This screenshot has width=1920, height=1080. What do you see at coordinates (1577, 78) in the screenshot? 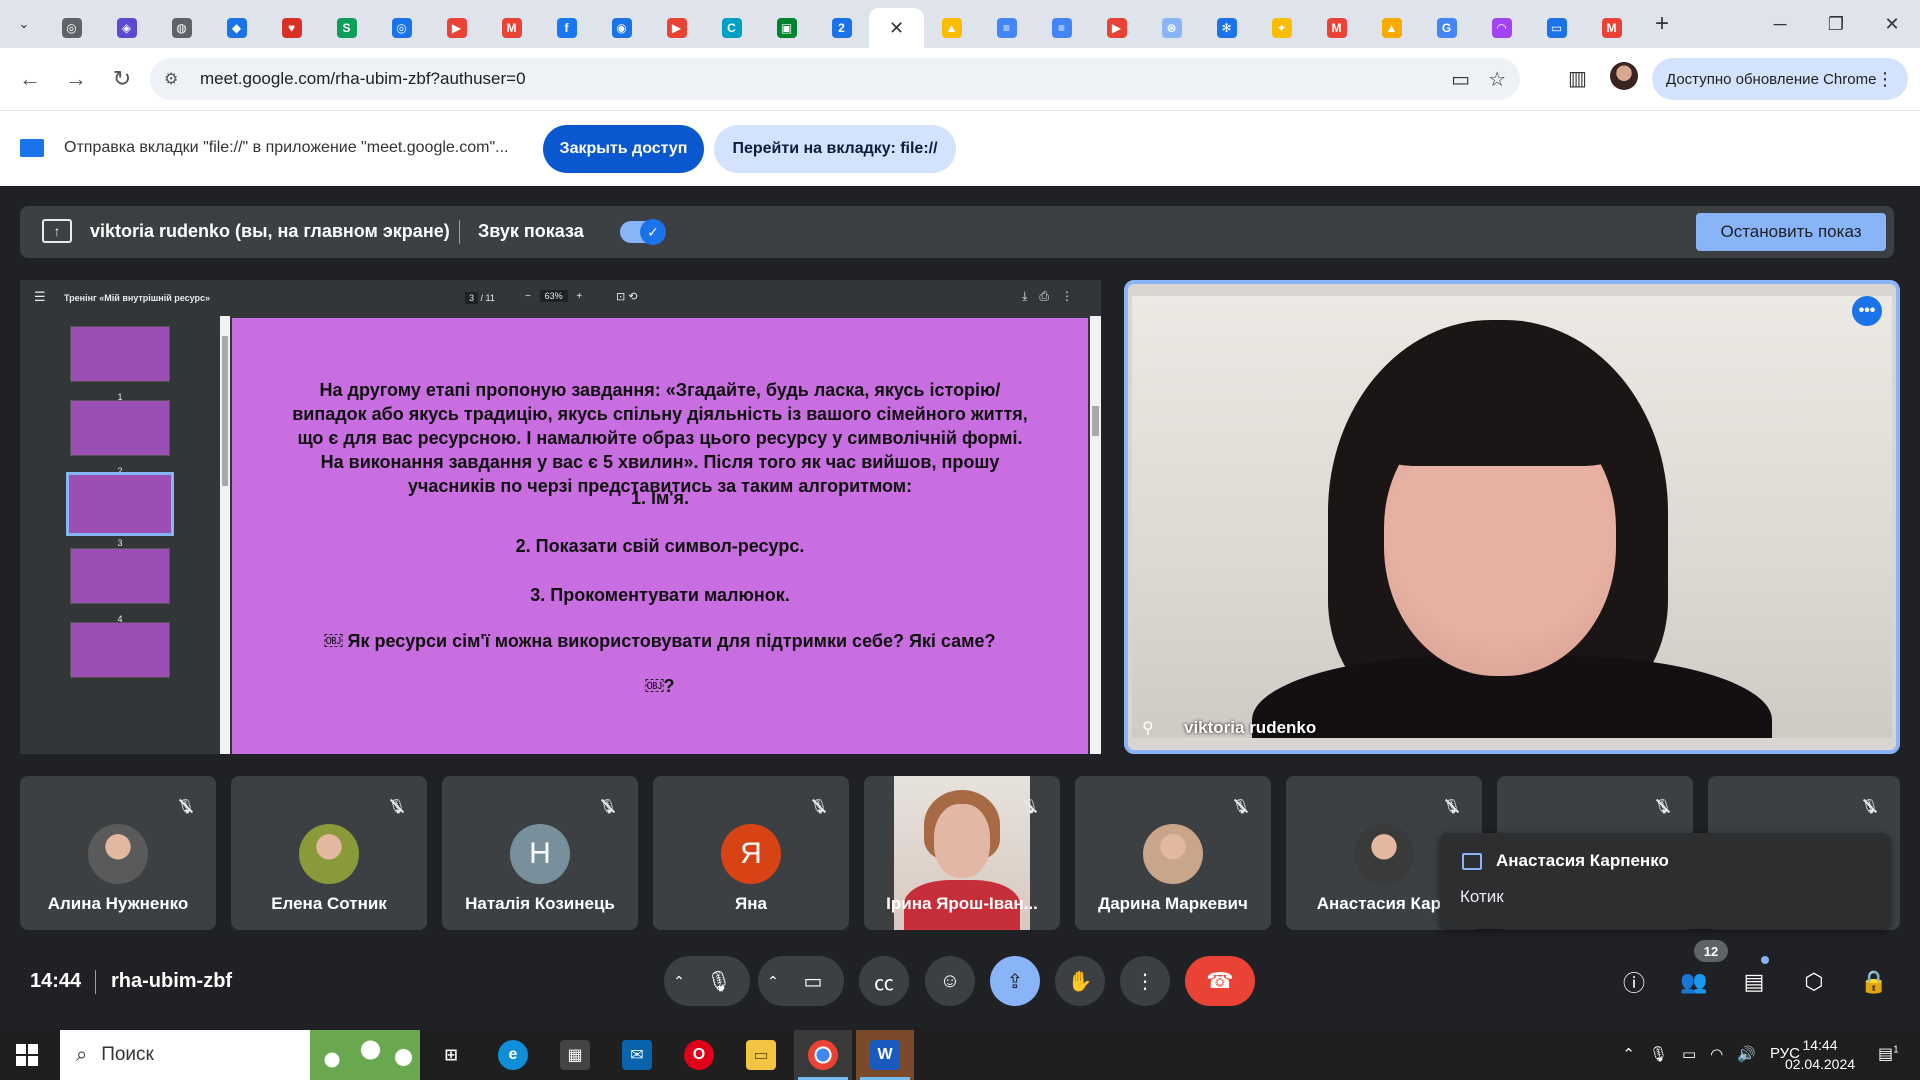
I see `side-panel-icon: ▥` at bounding box center [1577, 78].